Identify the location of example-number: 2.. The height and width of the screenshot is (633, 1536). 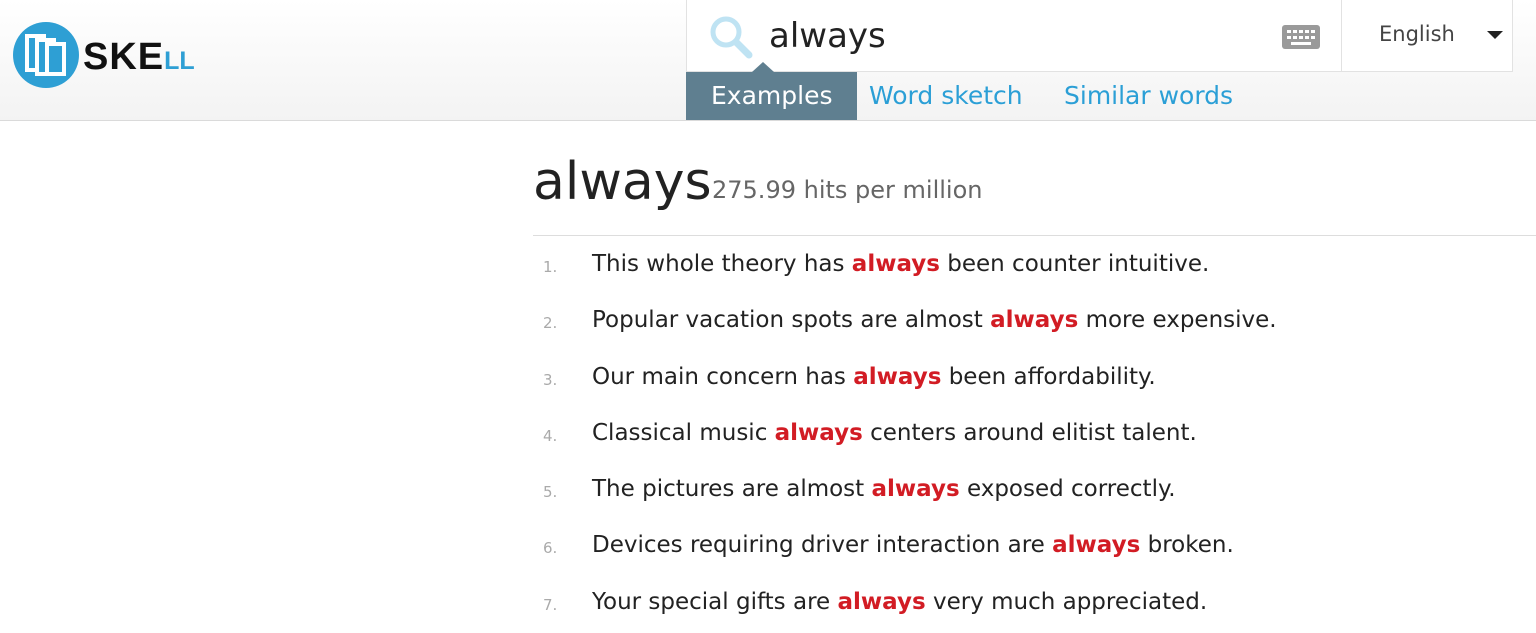
(550, 323).